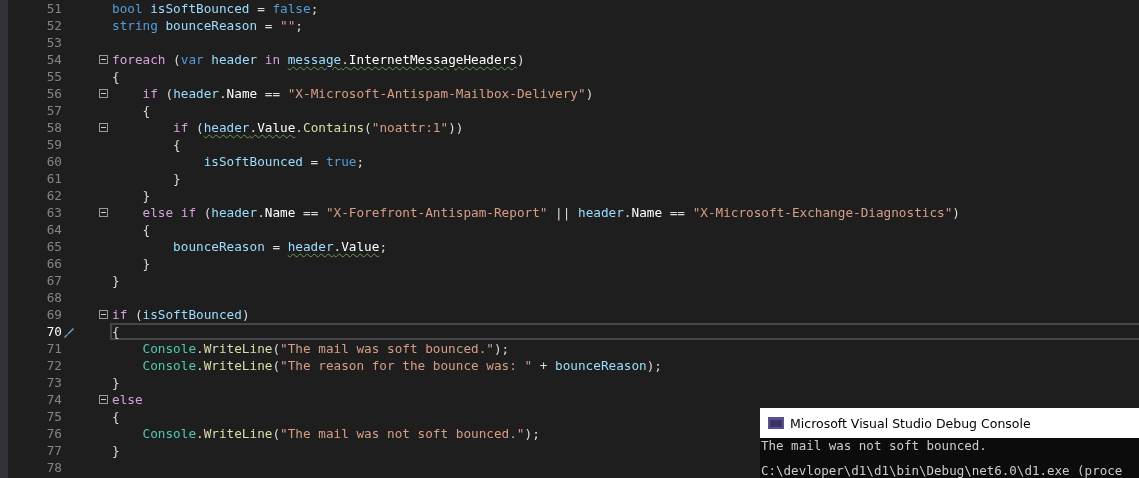 The image size is (1139, 478). Describe the element at coordinates (215, 8) in the screenshot. I see `code-line: bool isSoftBounced = false;` at that location.